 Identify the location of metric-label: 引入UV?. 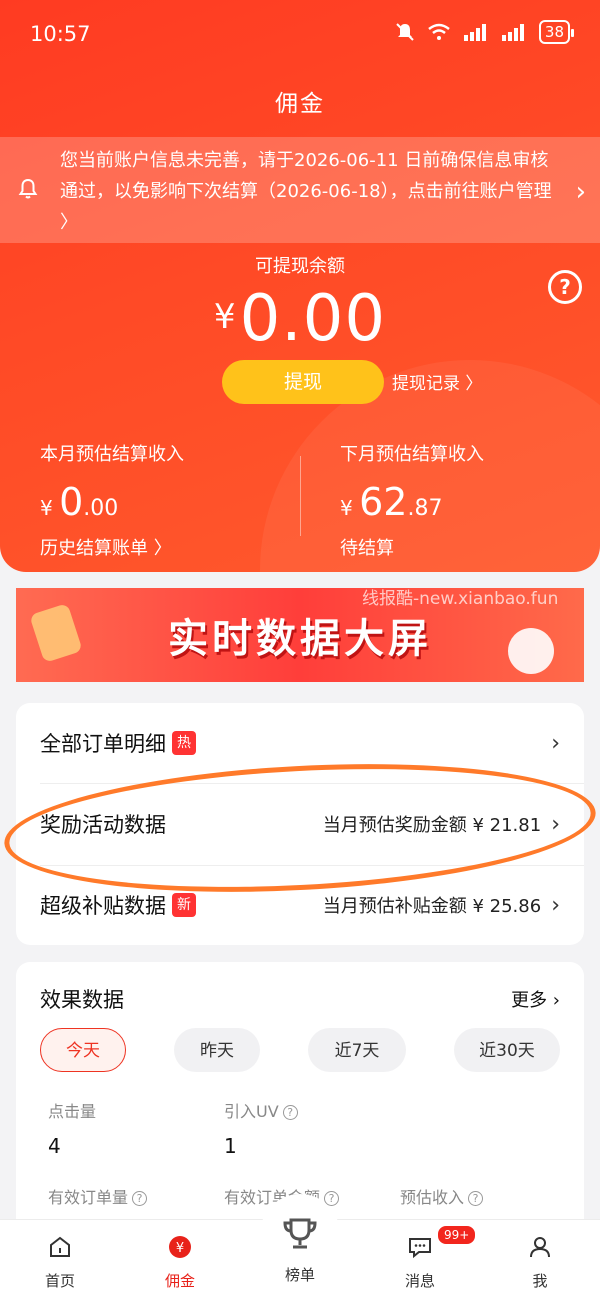
(261, 1110).